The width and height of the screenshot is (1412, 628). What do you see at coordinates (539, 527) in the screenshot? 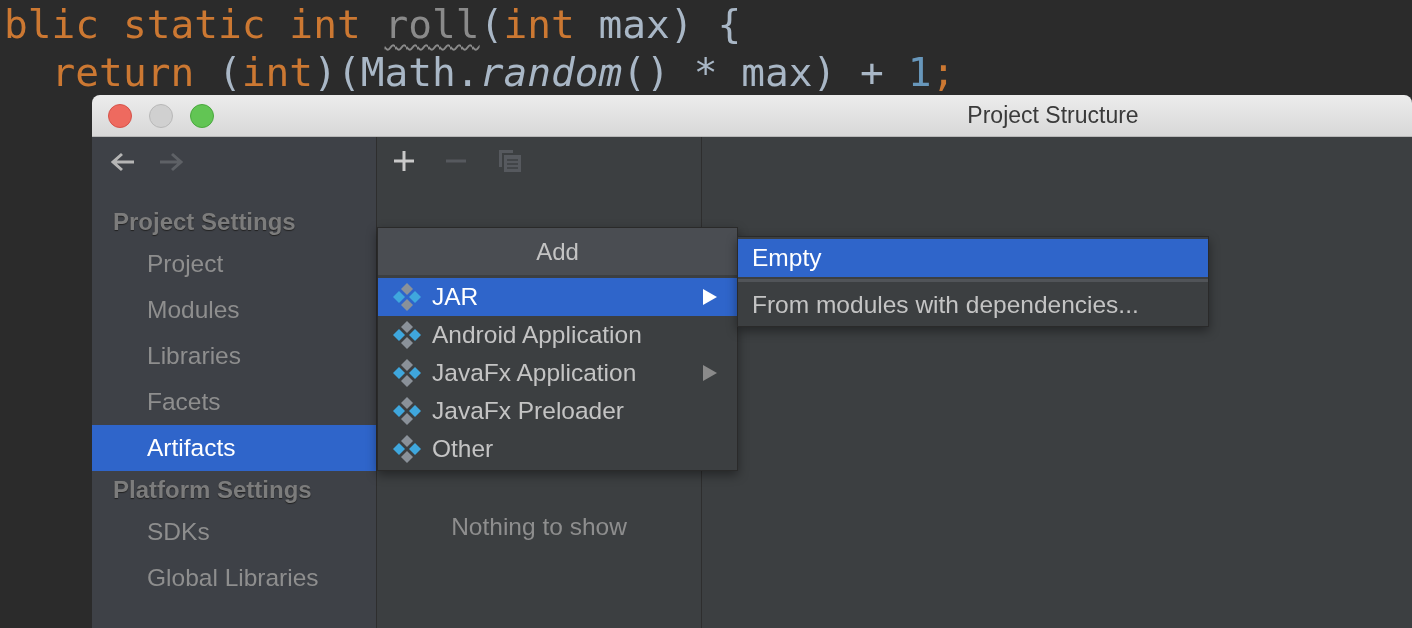
I see `empty-message: Nothing to show` at bounding box center [539, 527].